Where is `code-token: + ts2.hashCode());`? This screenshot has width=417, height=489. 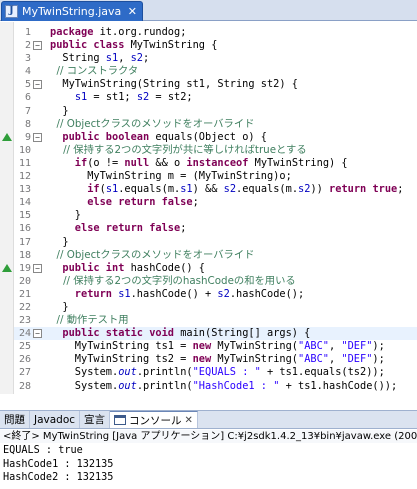 code-token: + ts2.hashCode()); is located at coordinates (338, 393).